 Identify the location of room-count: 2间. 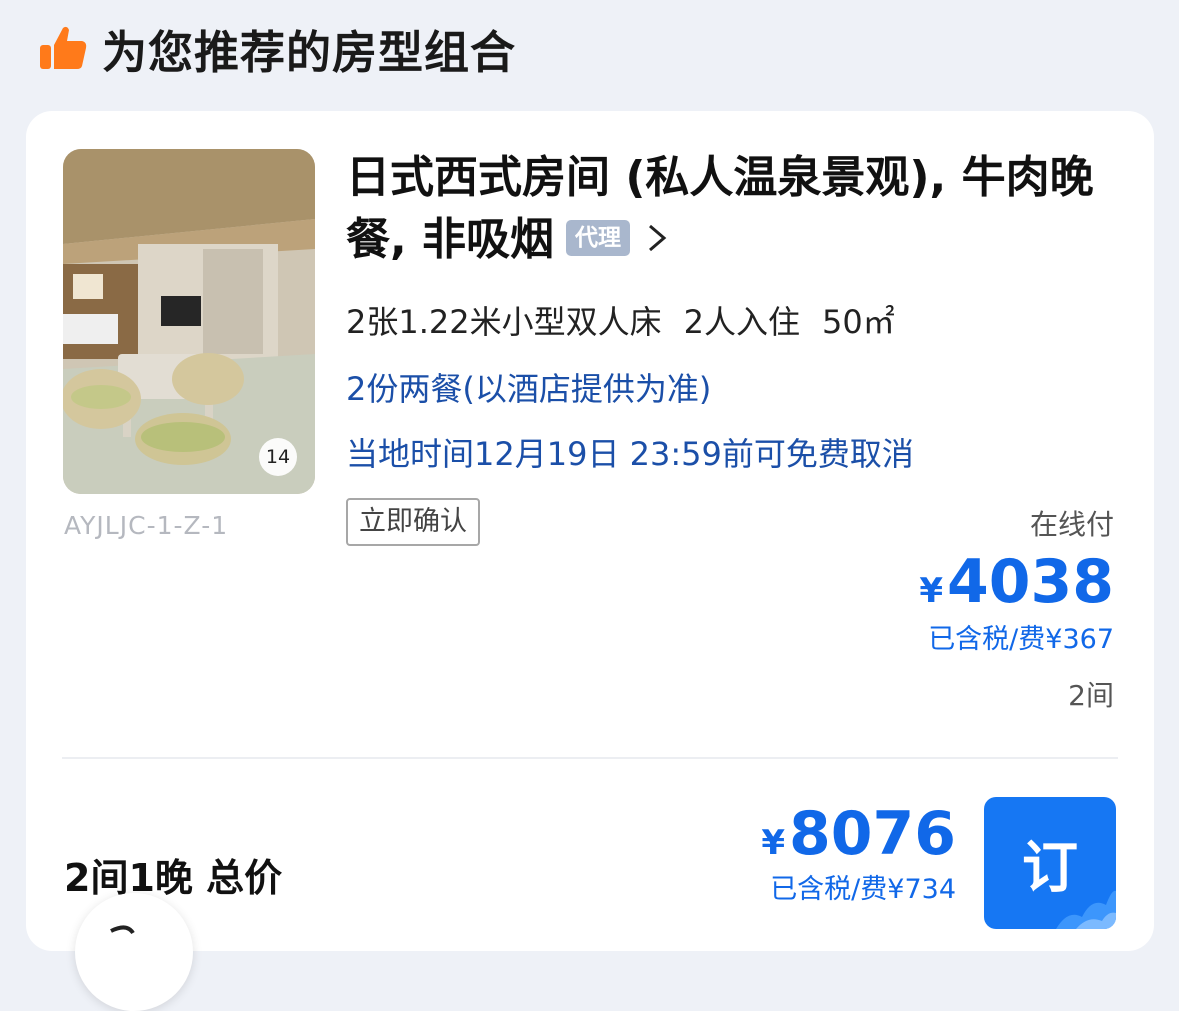
(1091, 695).